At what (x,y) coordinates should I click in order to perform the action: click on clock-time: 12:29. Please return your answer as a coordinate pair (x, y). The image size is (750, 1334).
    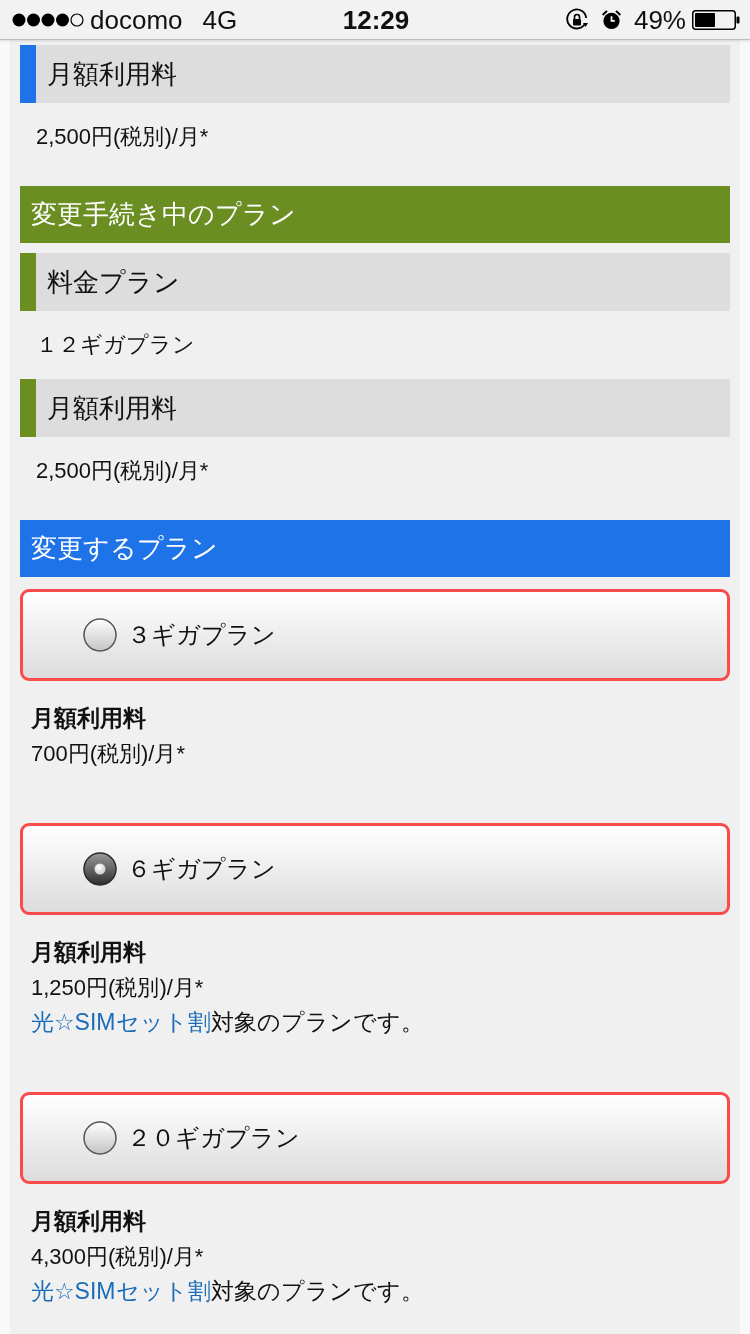
    Looking at the image, I should click on (376, 19).